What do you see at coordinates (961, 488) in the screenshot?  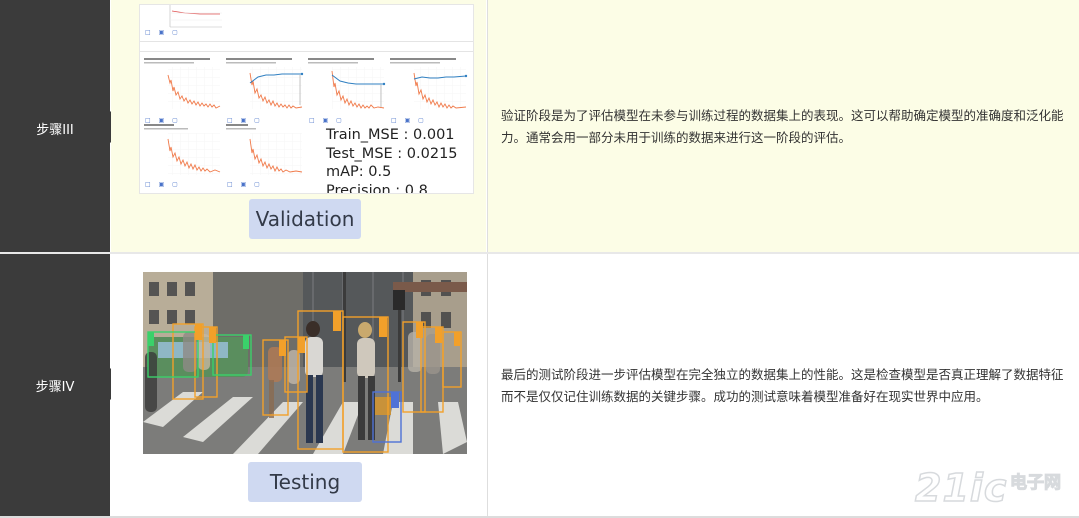 I see `watermark-logo-text: 21ic` at bounding box center [961, 488].